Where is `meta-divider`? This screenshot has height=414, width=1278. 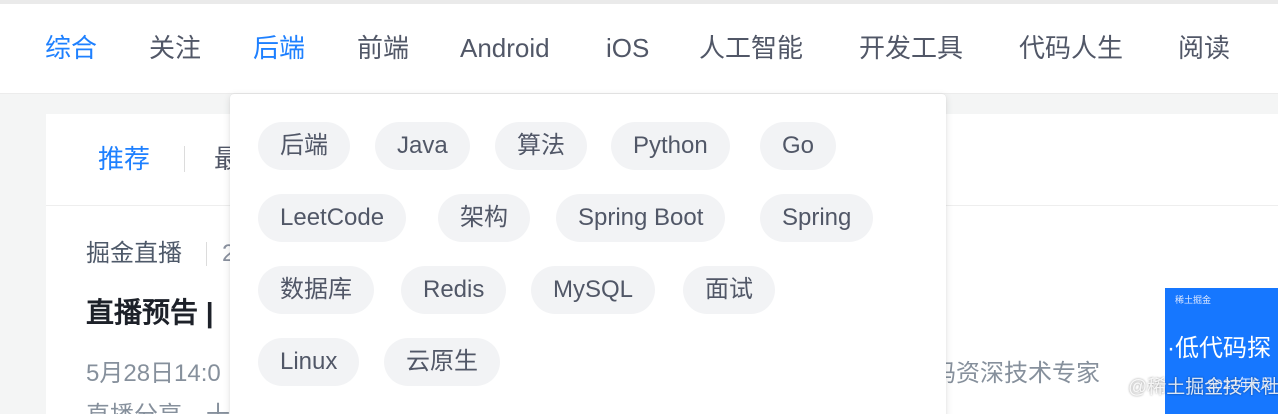 meta-divider is located at coordinates (206, 254).